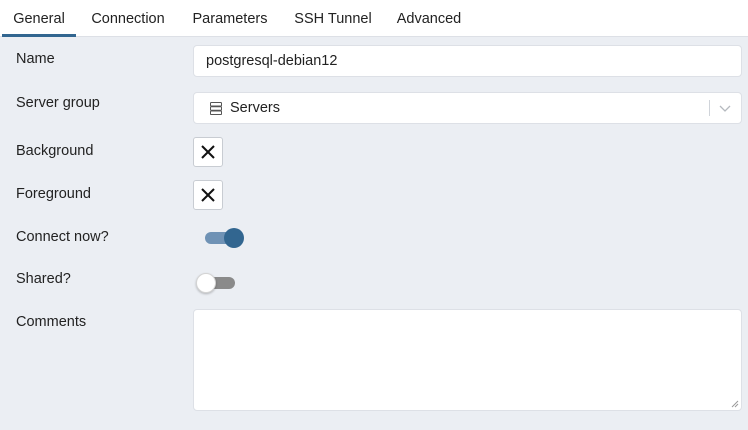  Describe the element at coordinates (467, 61) in the screenshot. I see `name-input: postgresql-debian12` at that location.